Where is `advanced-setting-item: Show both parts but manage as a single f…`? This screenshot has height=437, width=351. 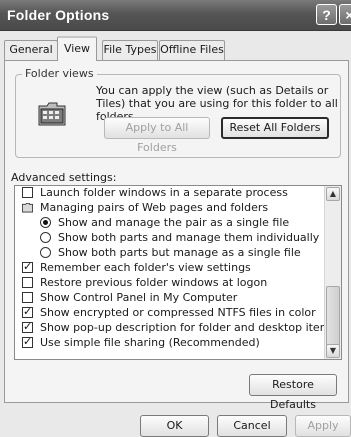
advanced-setting-item: Show both parts but manage as a single f… is located at coordinates (170, 252).